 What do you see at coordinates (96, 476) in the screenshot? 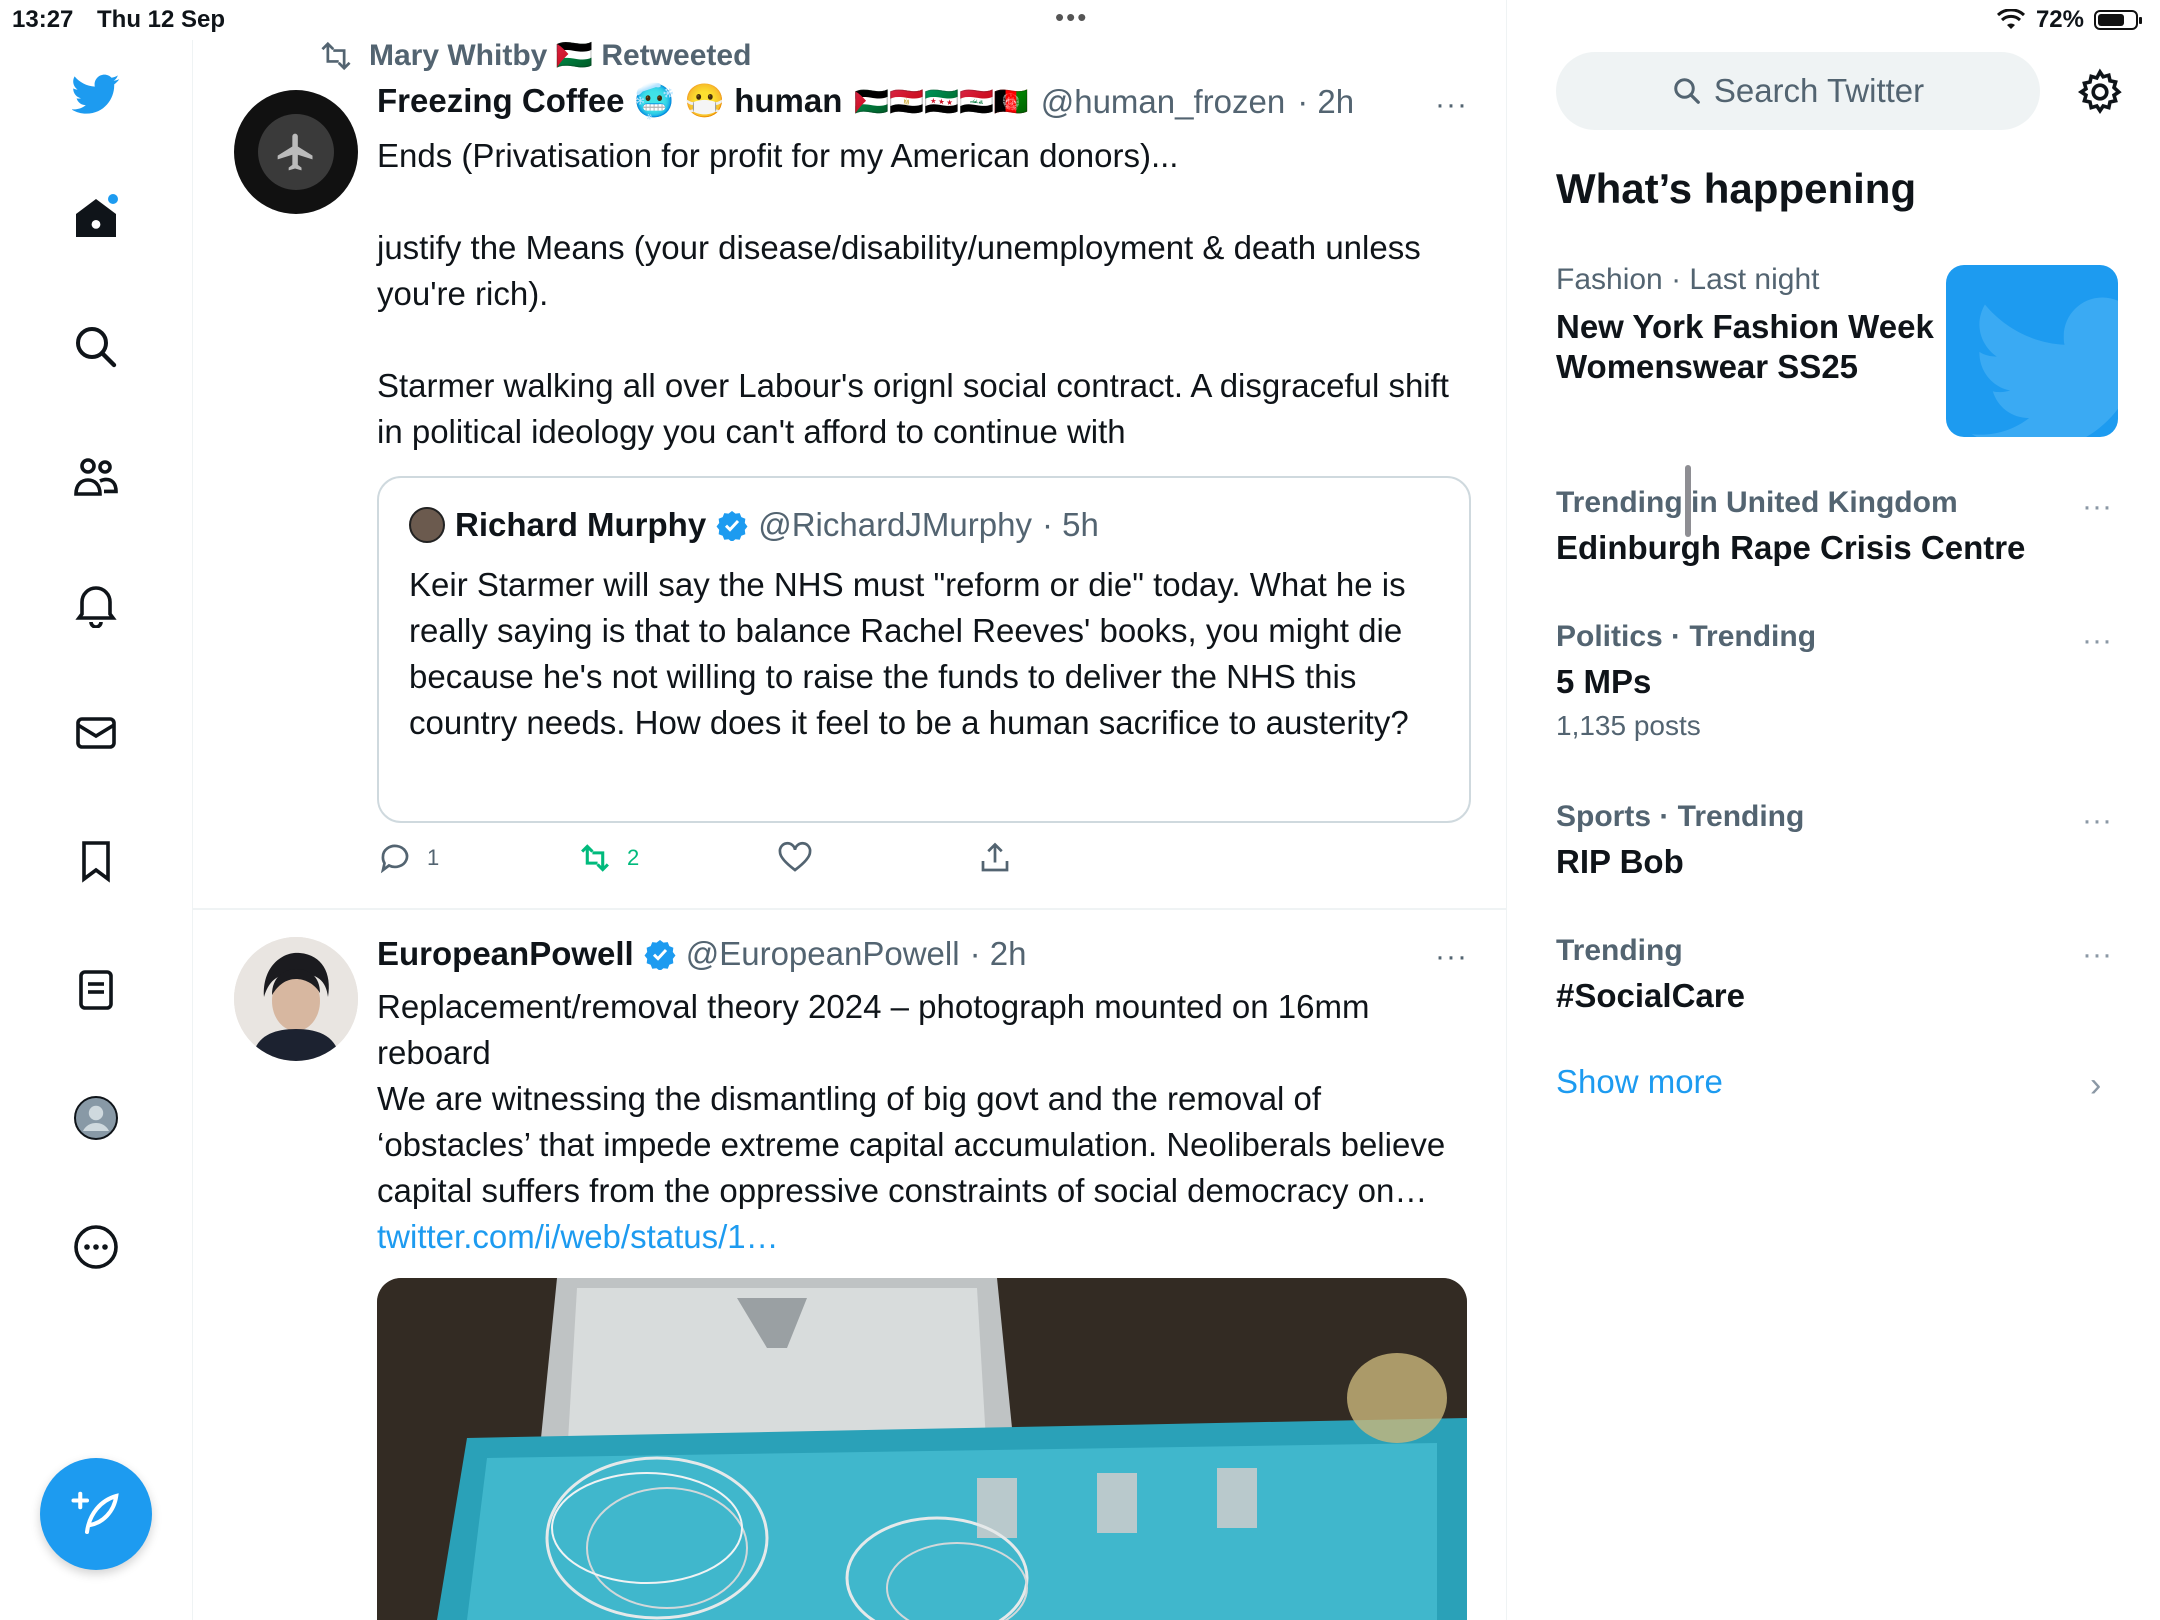
I see `communities-icon` at bounding box center [96, 476].